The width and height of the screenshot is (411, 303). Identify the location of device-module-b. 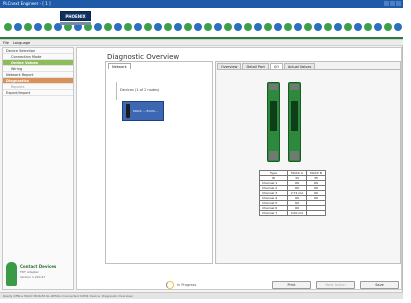
(294, 122).